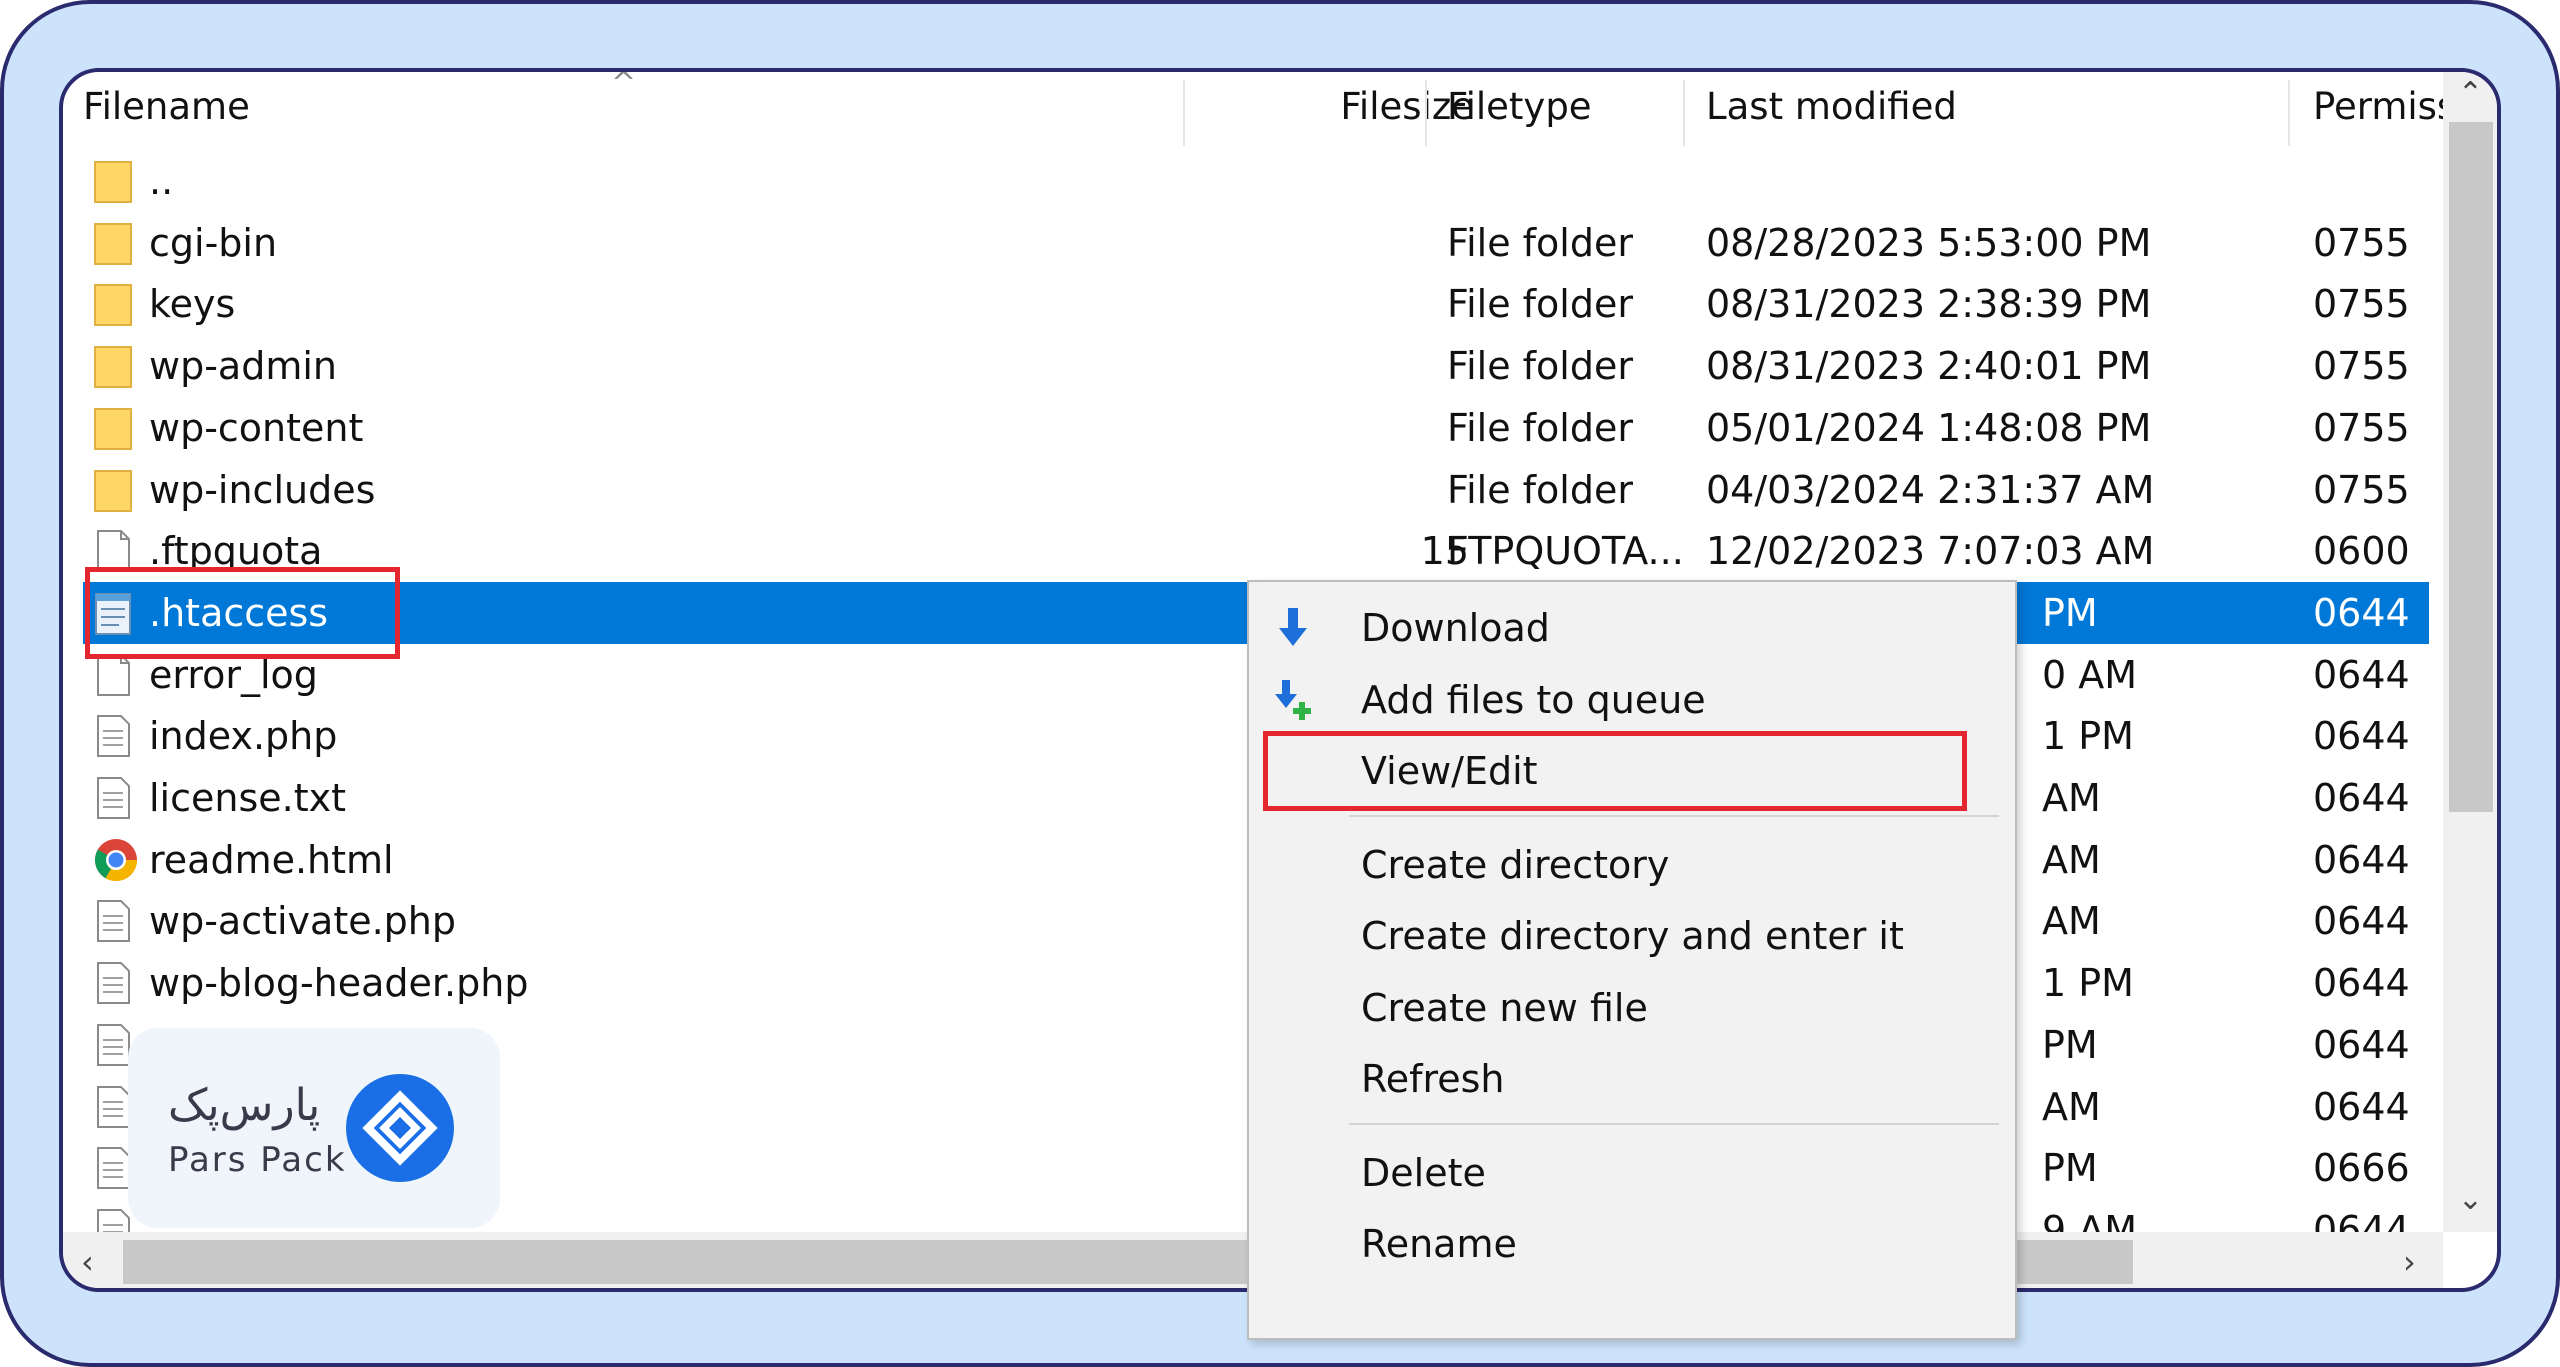 The width and height of the screenshot is (2560, 1367). I want to click on filename-cell: .., so click(161, 181).